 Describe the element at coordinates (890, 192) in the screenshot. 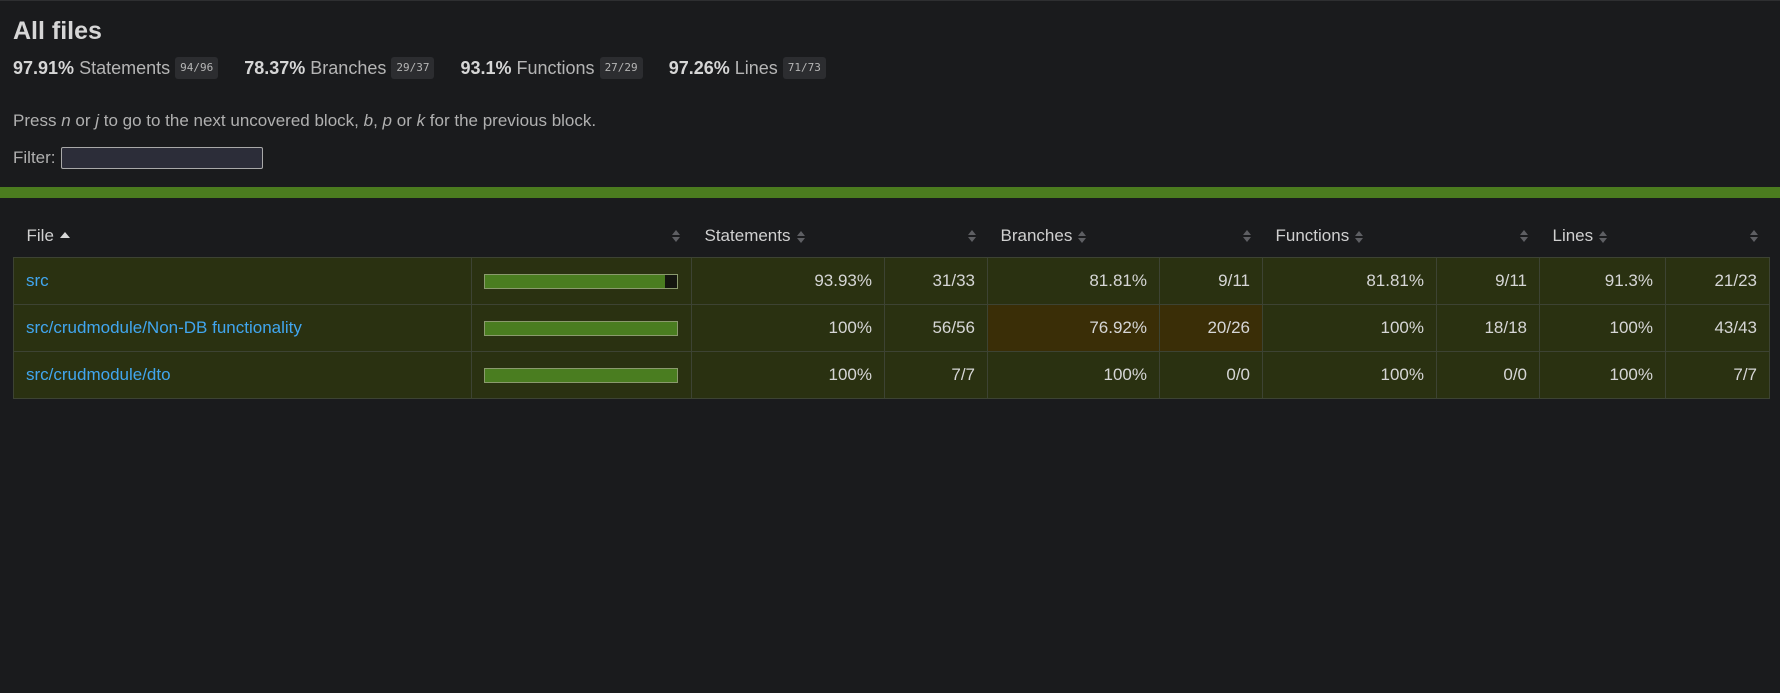

I see `coverage-status-bar` at that location.